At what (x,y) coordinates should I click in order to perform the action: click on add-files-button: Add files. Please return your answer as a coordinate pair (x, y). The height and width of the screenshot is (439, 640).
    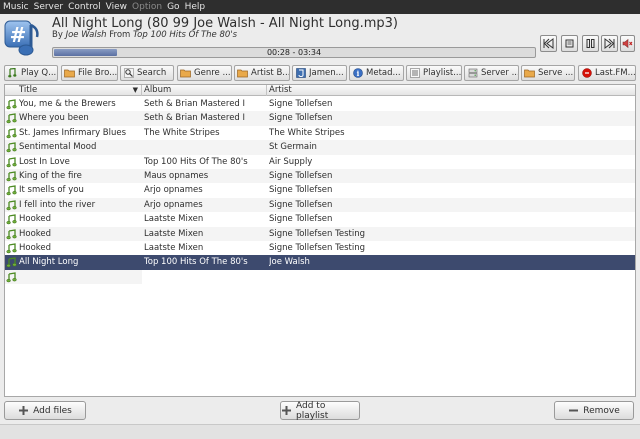
    Looking at the image, I should click on (45, 410).